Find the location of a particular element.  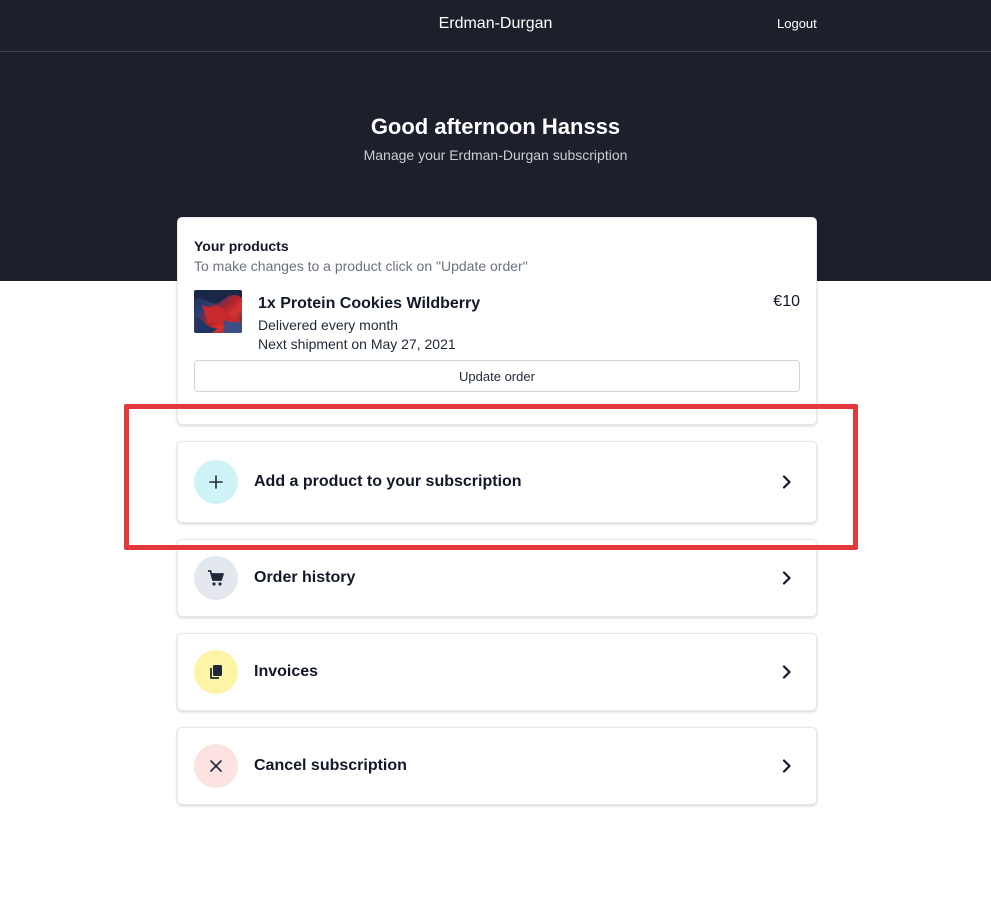

order-history-row: Order history is located at coordinates (497, 578).